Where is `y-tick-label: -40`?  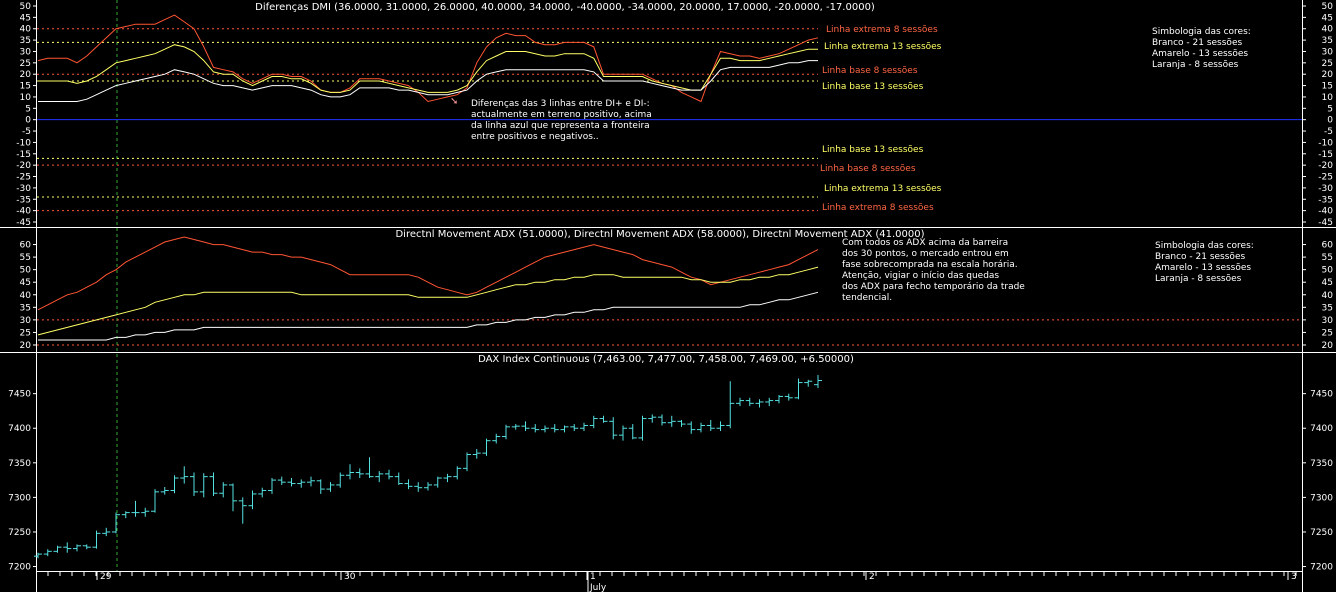
y-tick-label: -40 is located at coordinates (1325, 212).